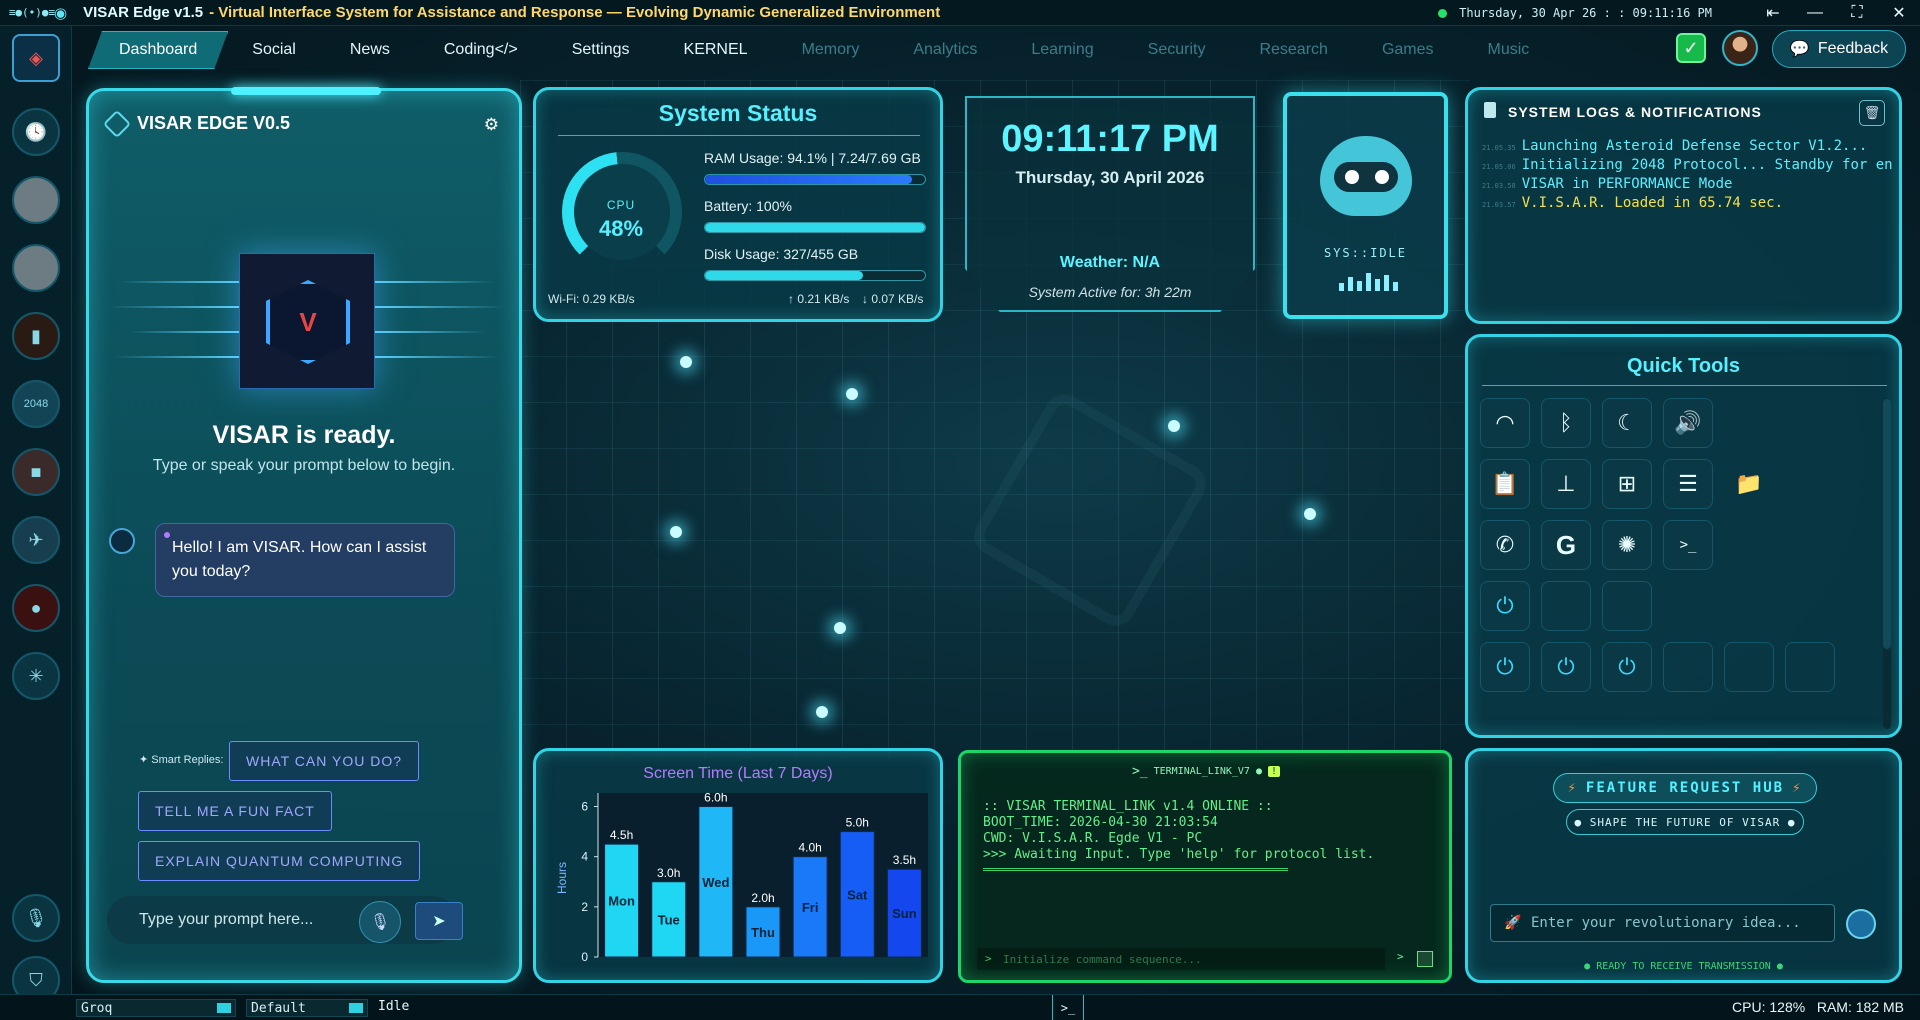  Describe the element at coordinates (1861, 924) in the screenshot. I see `idea-submit-button` at that location.